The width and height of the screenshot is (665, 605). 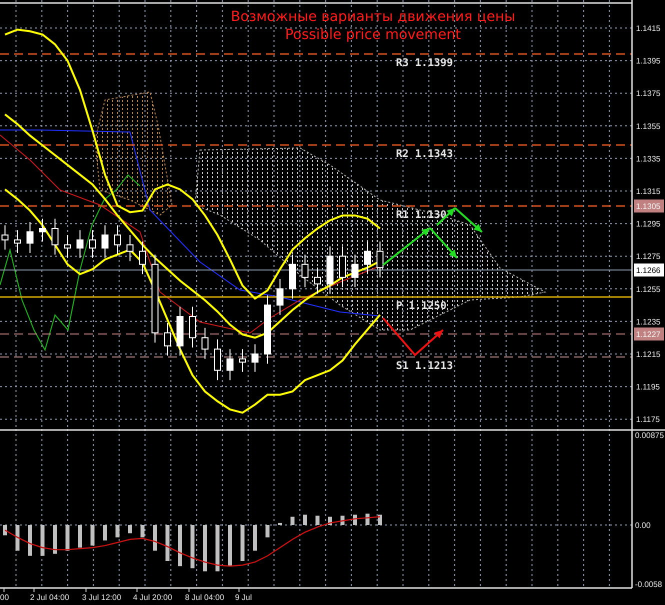 I want to click on axis-label: 1.1215, so click(x=648, y=354).